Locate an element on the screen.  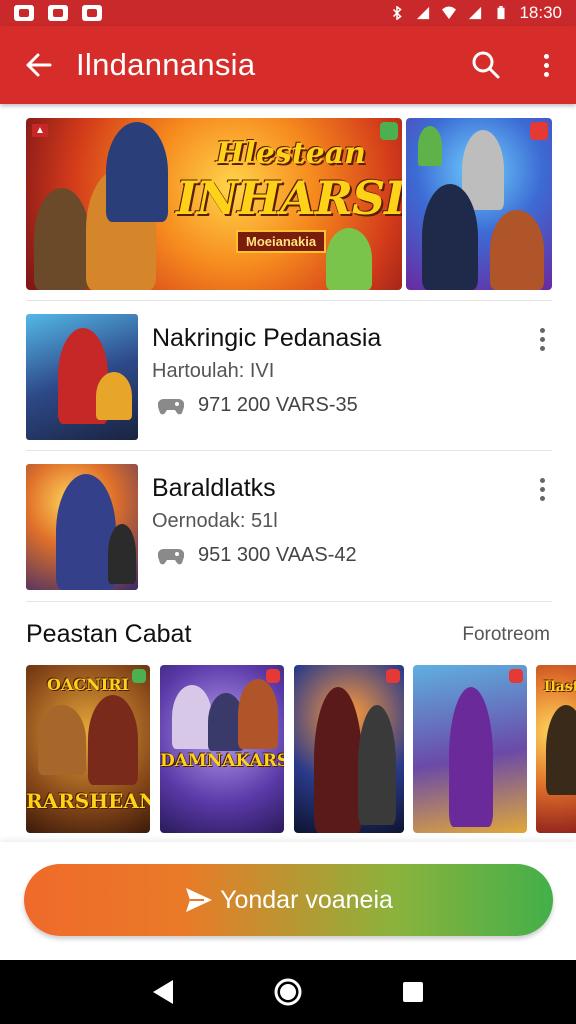
arrow-left-icon is located at coordinates (39, 65).